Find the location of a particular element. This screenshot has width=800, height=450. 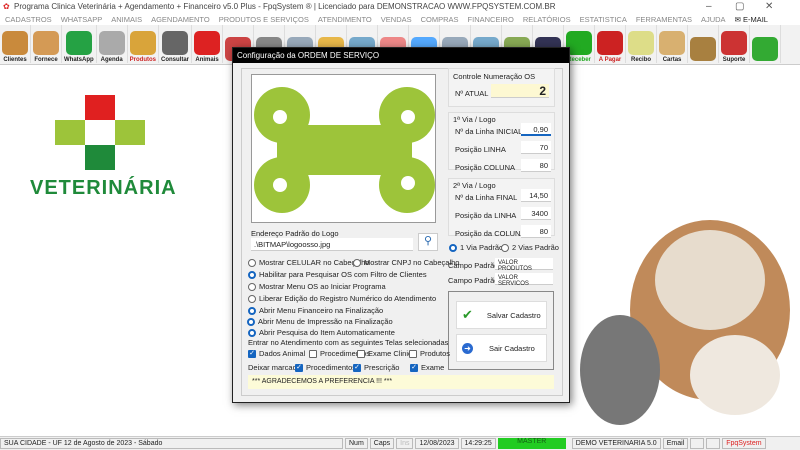

toolbar-button: Produtos is located at coordinates (144, 44).